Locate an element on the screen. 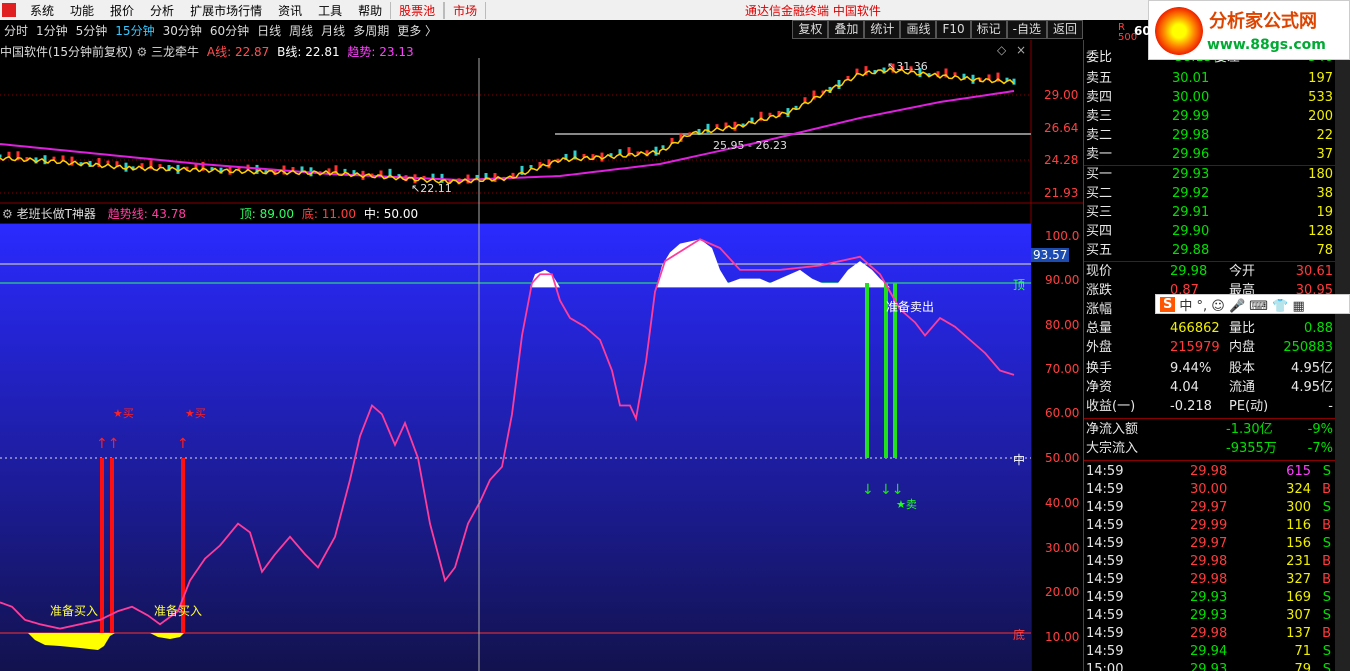 The height and width of the screenshot is (671, 1350). period-more: 更多 〉 is located at coordinates (417, 30).